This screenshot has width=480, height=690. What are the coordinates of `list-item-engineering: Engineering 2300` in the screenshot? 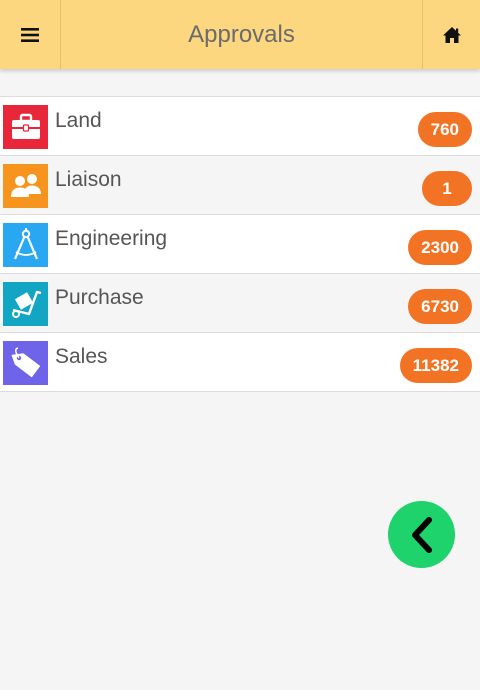 It's located at (240, 244).